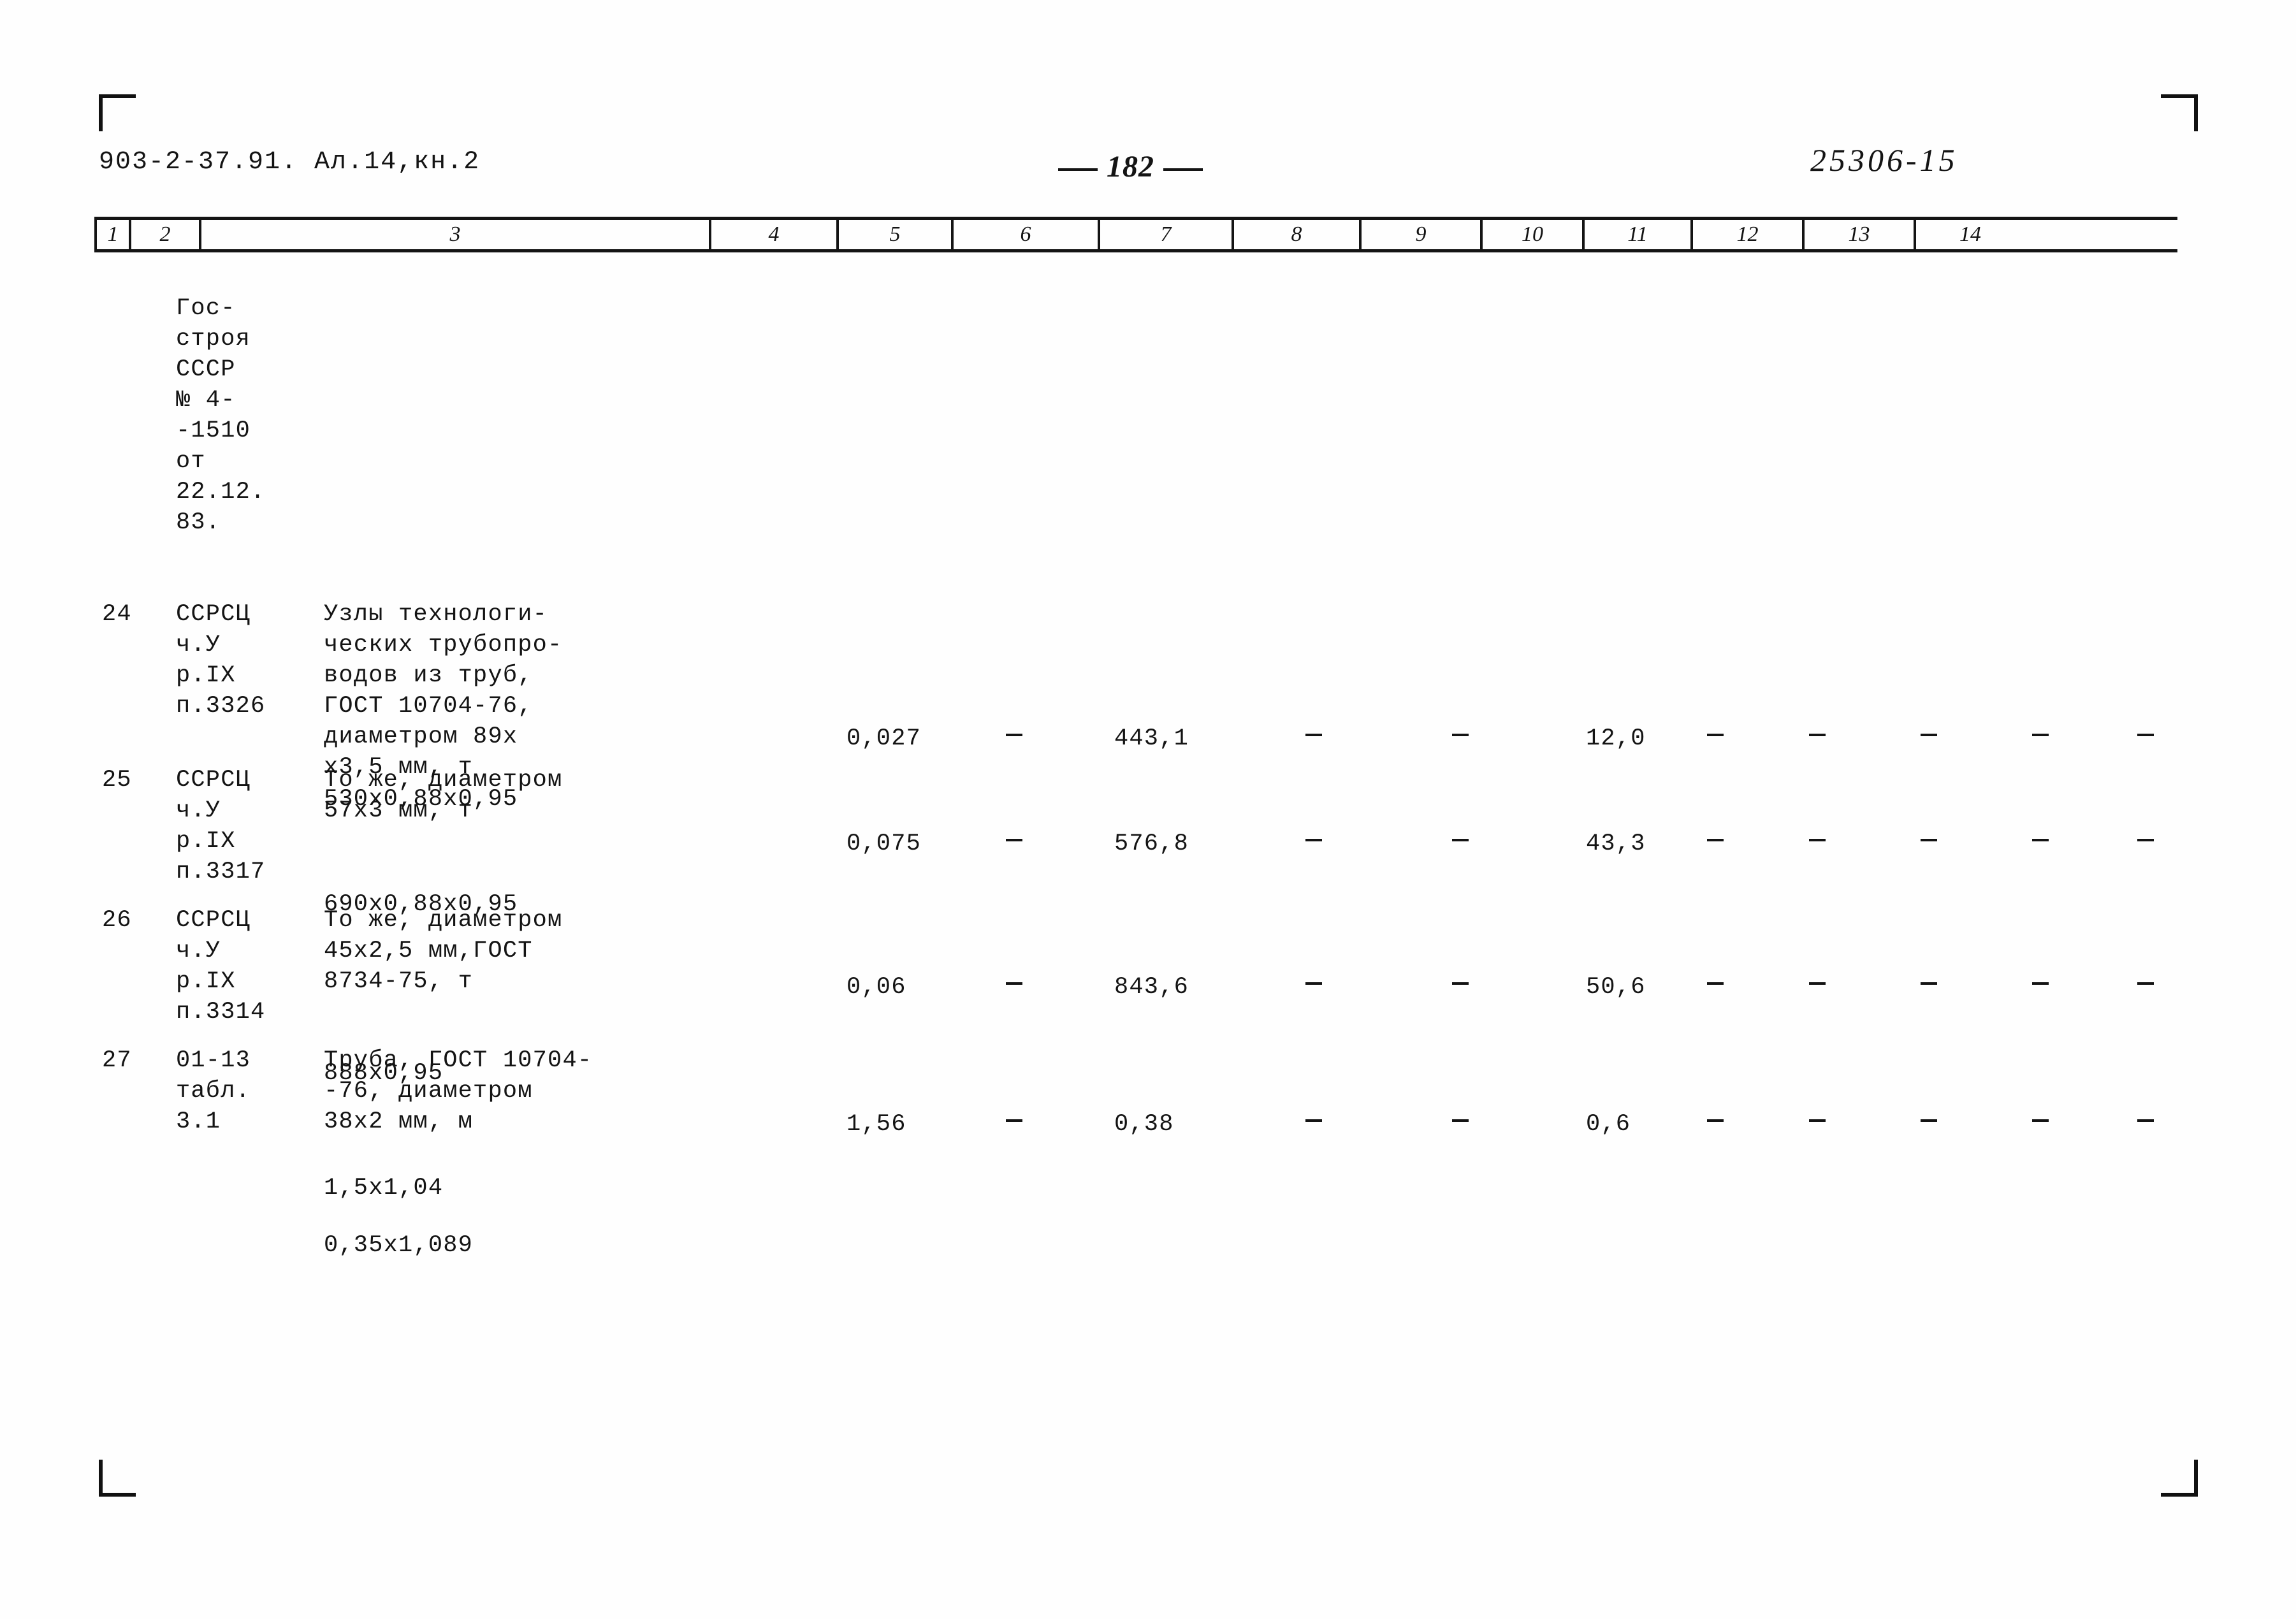 This screenshot has height=1619, width=2296. Describe the element at coordinates (117, 112) in the screenshot. I see `crop-mark-top-left` at that location.